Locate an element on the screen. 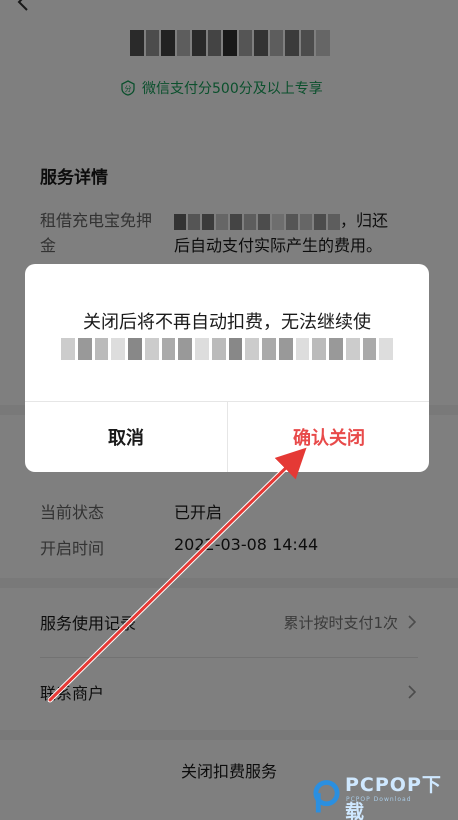 This screenshot has height=820, width=458. watermark-subtext: PCPOP Download is located at coordinates (379, 799).